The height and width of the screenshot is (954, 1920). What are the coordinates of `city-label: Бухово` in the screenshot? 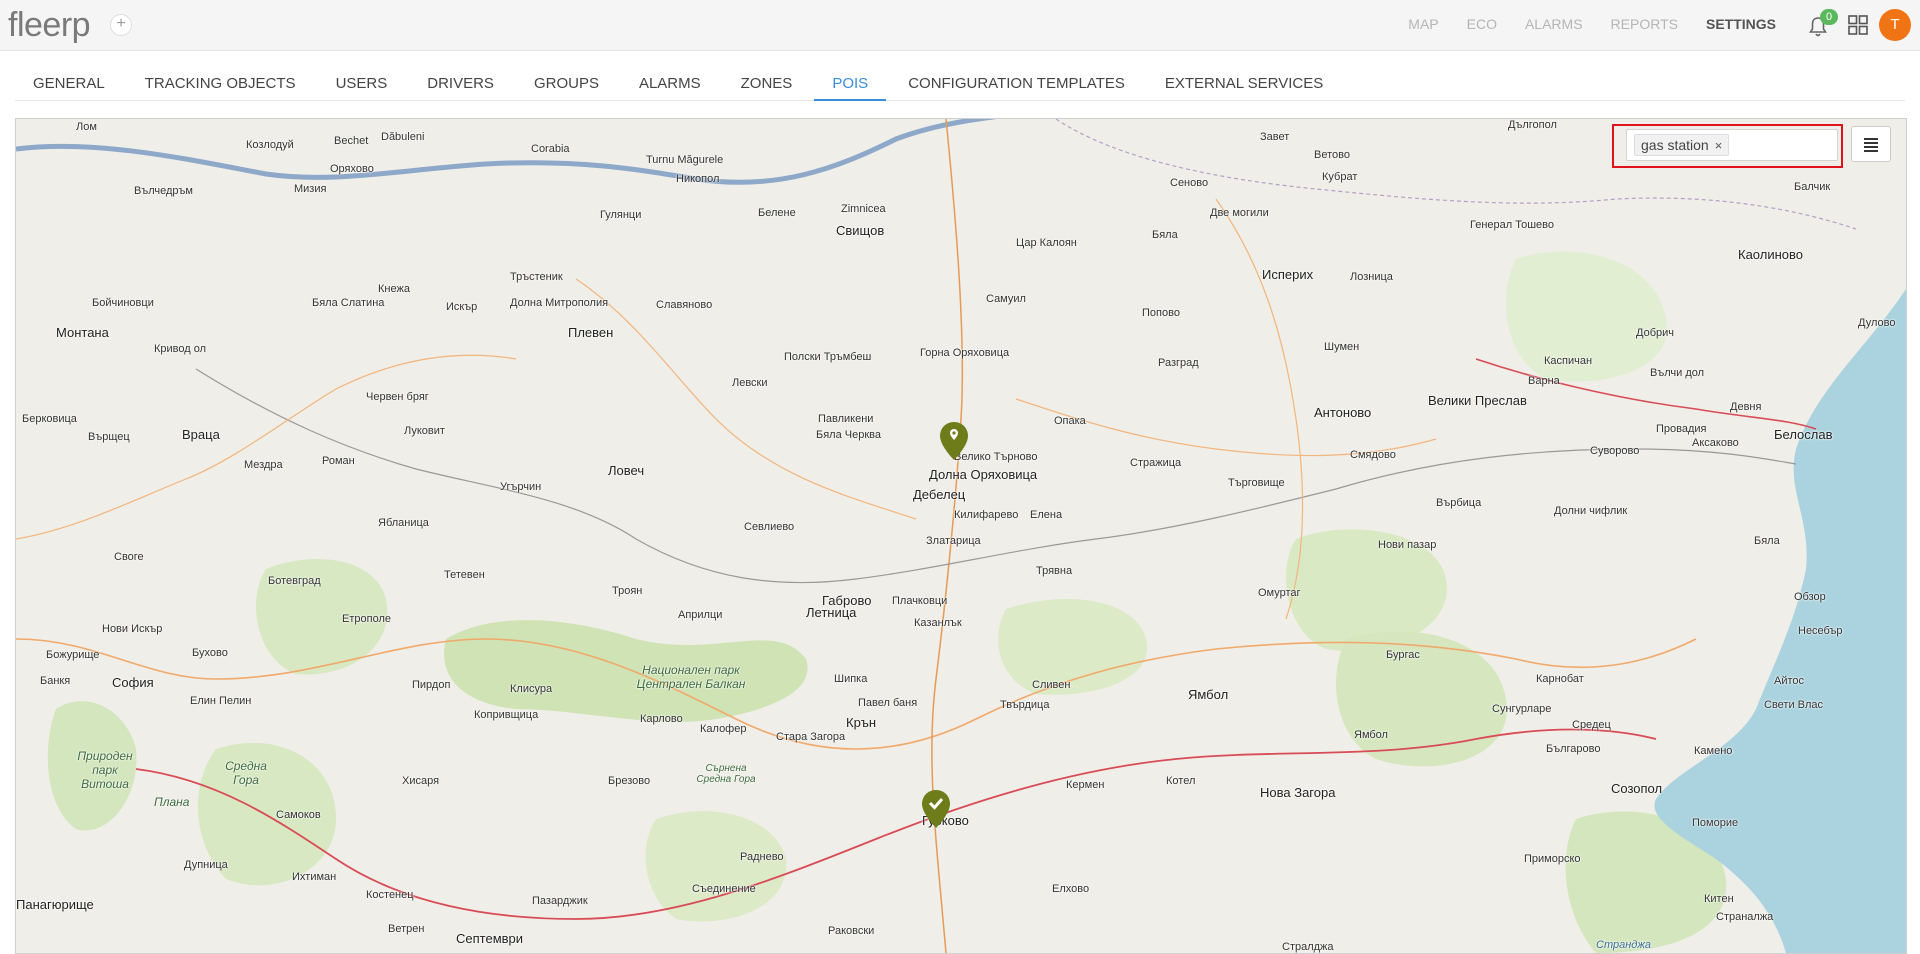 It's located at (210, 653).